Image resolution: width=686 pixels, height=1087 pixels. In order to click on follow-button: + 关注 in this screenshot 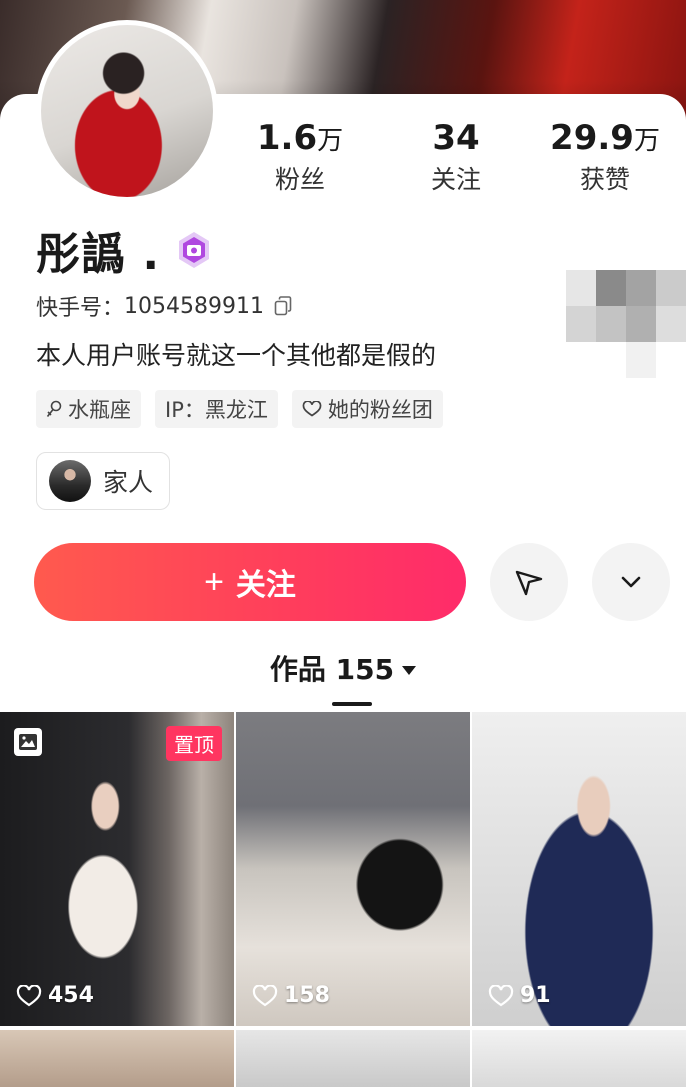, I will do `click(250, 582)`.